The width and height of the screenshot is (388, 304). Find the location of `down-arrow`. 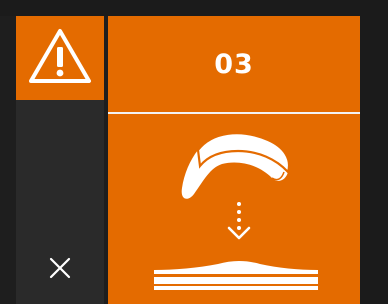

down-arrow is located at coordinates (239, 221).